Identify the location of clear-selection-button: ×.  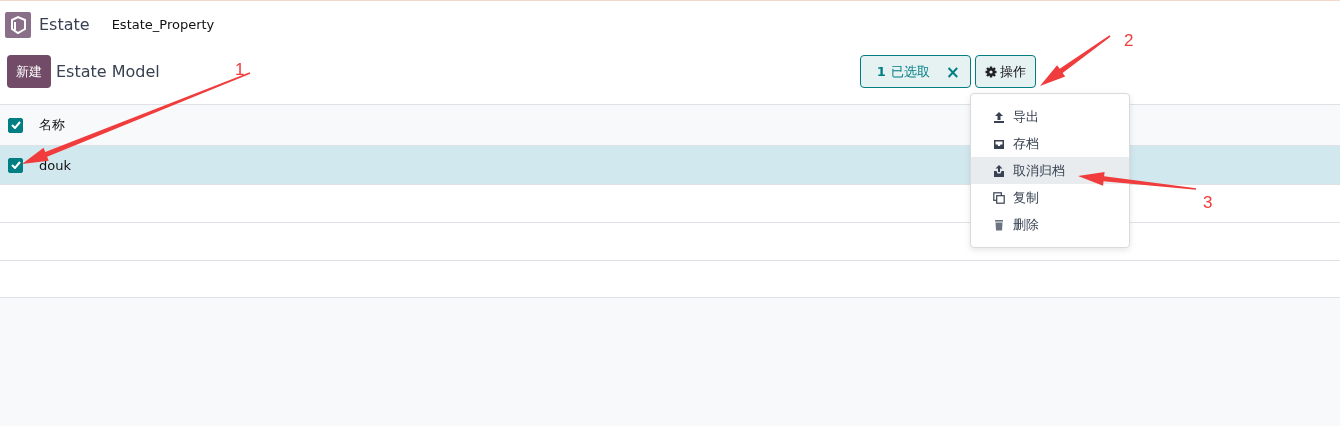
(949, 71).